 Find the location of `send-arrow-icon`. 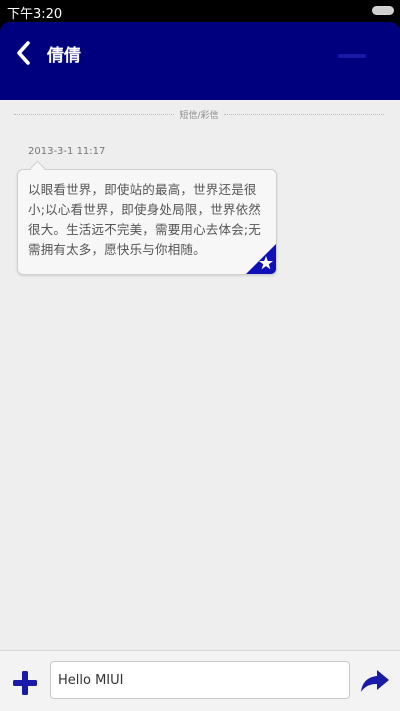

send-arrow-icon is located at coordinates (375, 681).